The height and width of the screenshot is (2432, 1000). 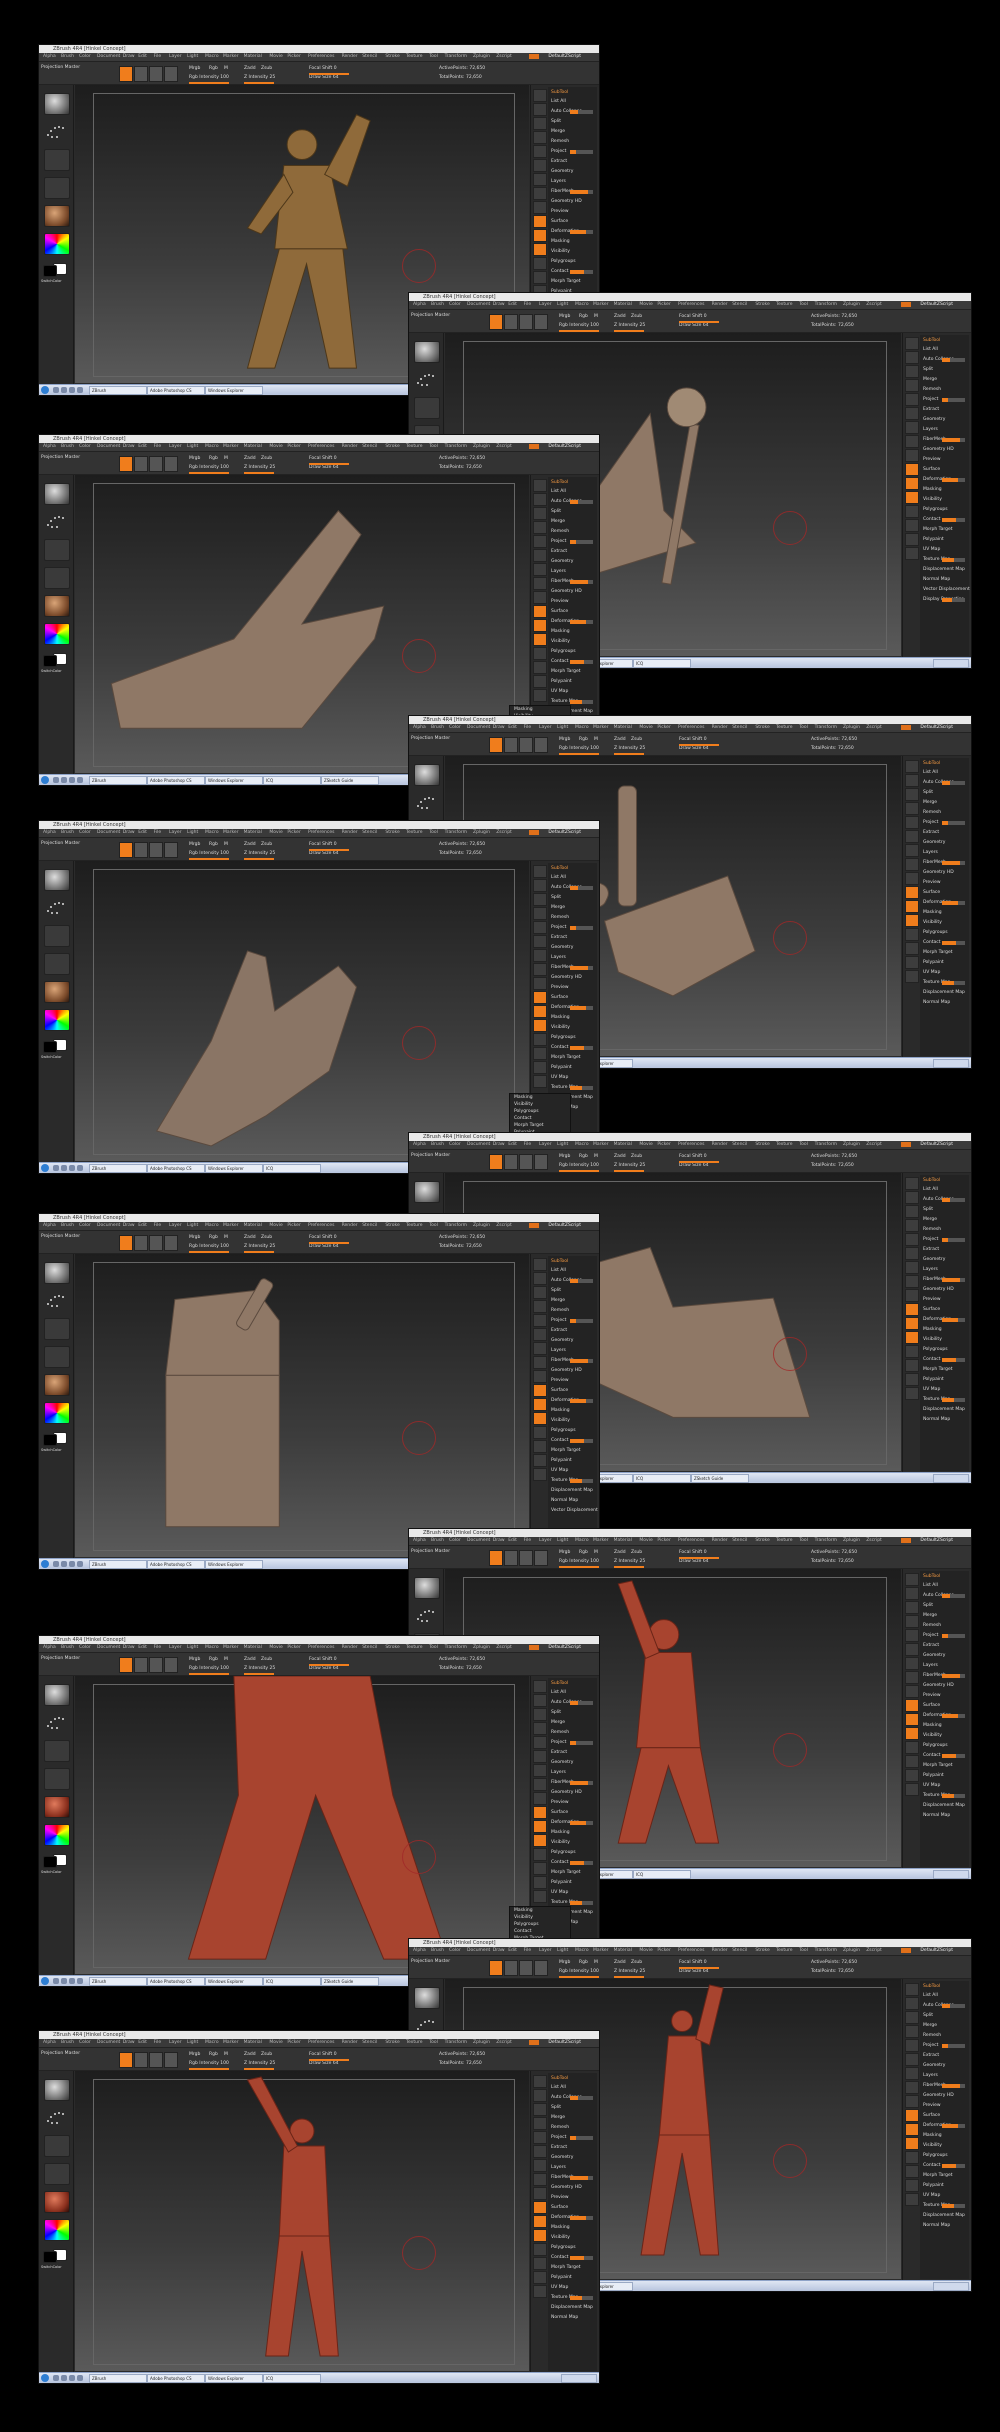 What do you see at coordinates (175, 2042) in the screenshot?
I see `menu-item-layer: Layer` at bounding box center [175, 2042].